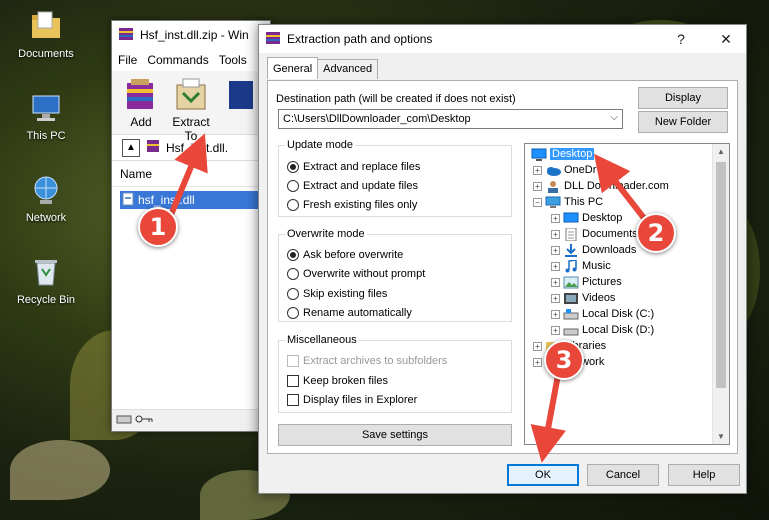  What do you see at coordinates (502, 39) in the screenshot?
I see `dialog-titlebar: Extraction path and options ? ✕` at bounding box center [502, 39].